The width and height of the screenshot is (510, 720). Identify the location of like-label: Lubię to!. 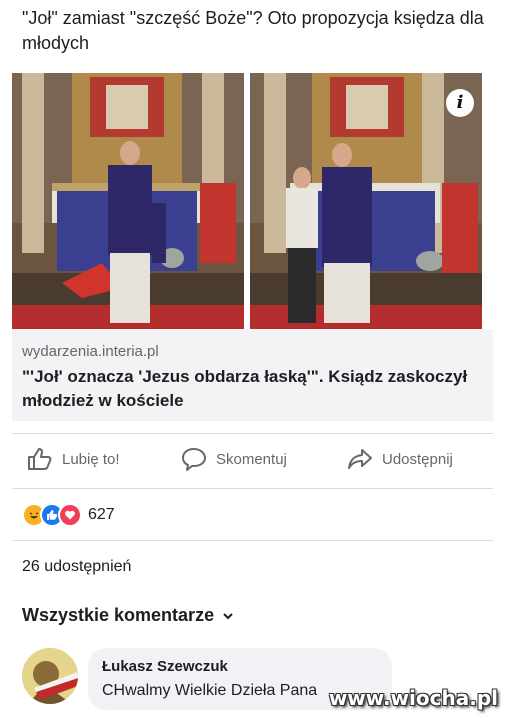
(91, 459).